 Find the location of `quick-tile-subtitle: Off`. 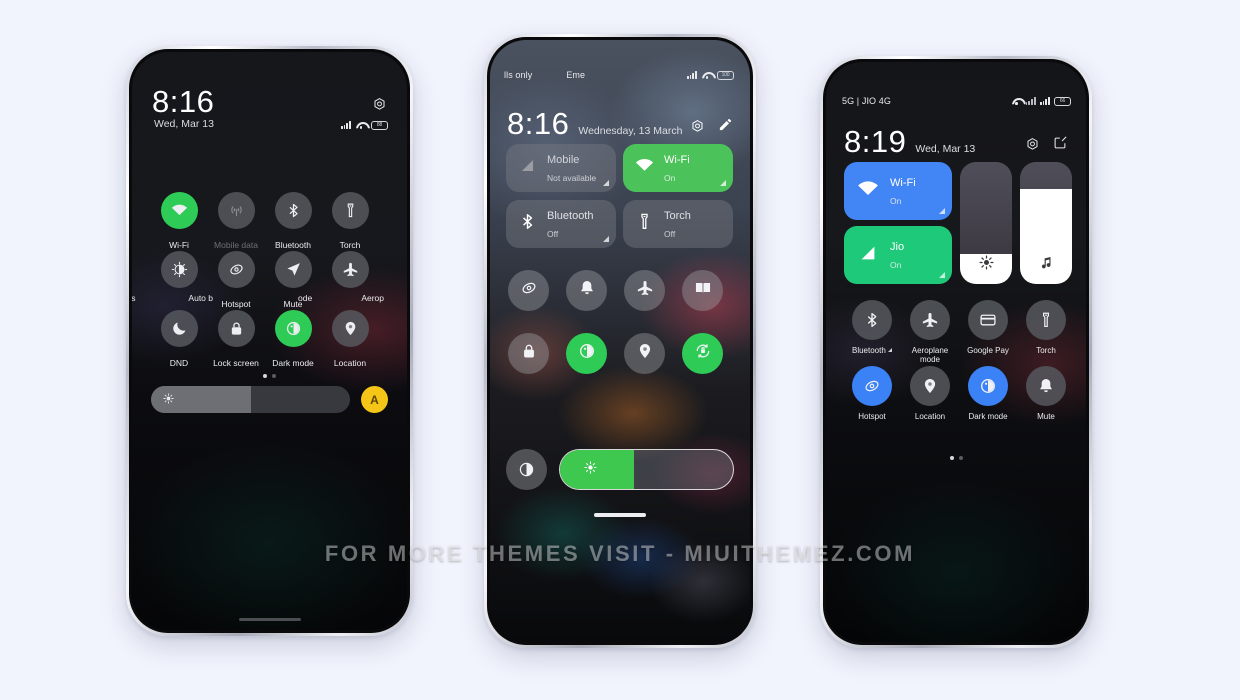

quick-tile-subtitle: Off is located at coordinates (553, 234).